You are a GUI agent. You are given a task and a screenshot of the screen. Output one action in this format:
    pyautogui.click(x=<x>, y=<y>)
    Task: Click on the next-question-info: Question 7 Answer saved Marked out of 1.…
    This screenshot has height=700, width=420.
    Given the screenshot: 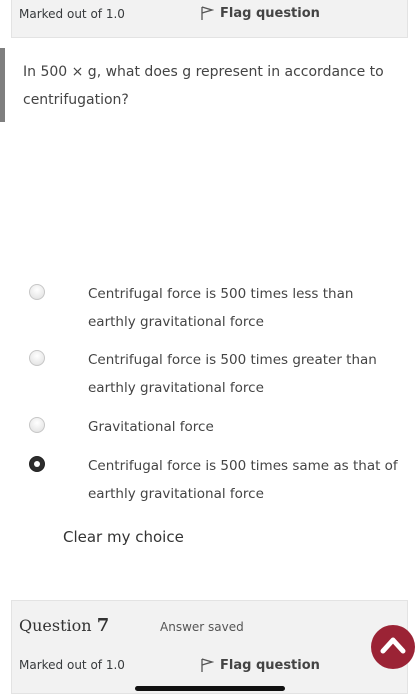 What is the action you would take?
    pyautogui.click(x=209, y=647)
    